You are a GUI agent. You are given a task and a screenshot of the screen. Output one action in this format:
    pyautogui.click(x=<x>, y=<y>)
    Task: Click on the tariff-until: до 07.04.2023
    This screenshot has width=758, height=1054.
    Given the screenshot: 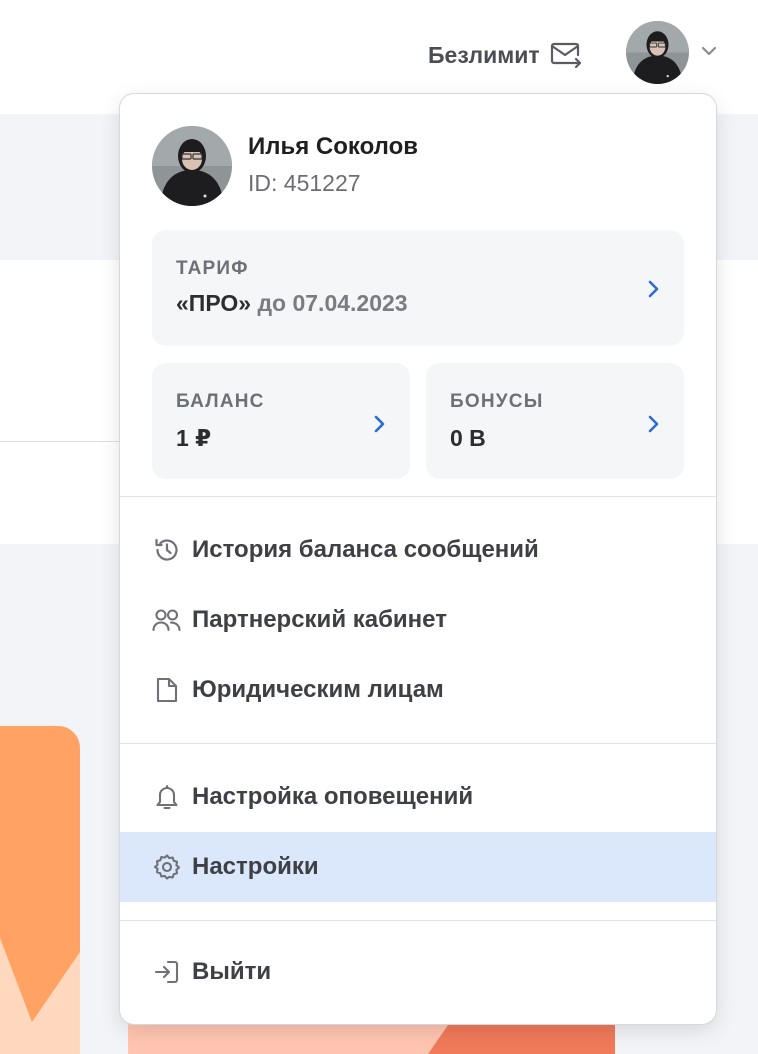 What is the action you would take?
    pyautogui.click(x=332, y=303)
    